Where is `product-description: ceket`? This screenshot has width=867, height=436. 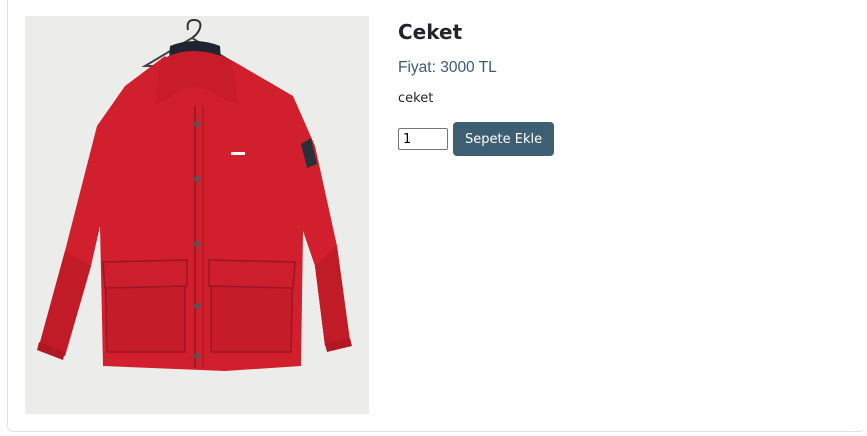 product-description: ceket is located at coordinates (416, 98).